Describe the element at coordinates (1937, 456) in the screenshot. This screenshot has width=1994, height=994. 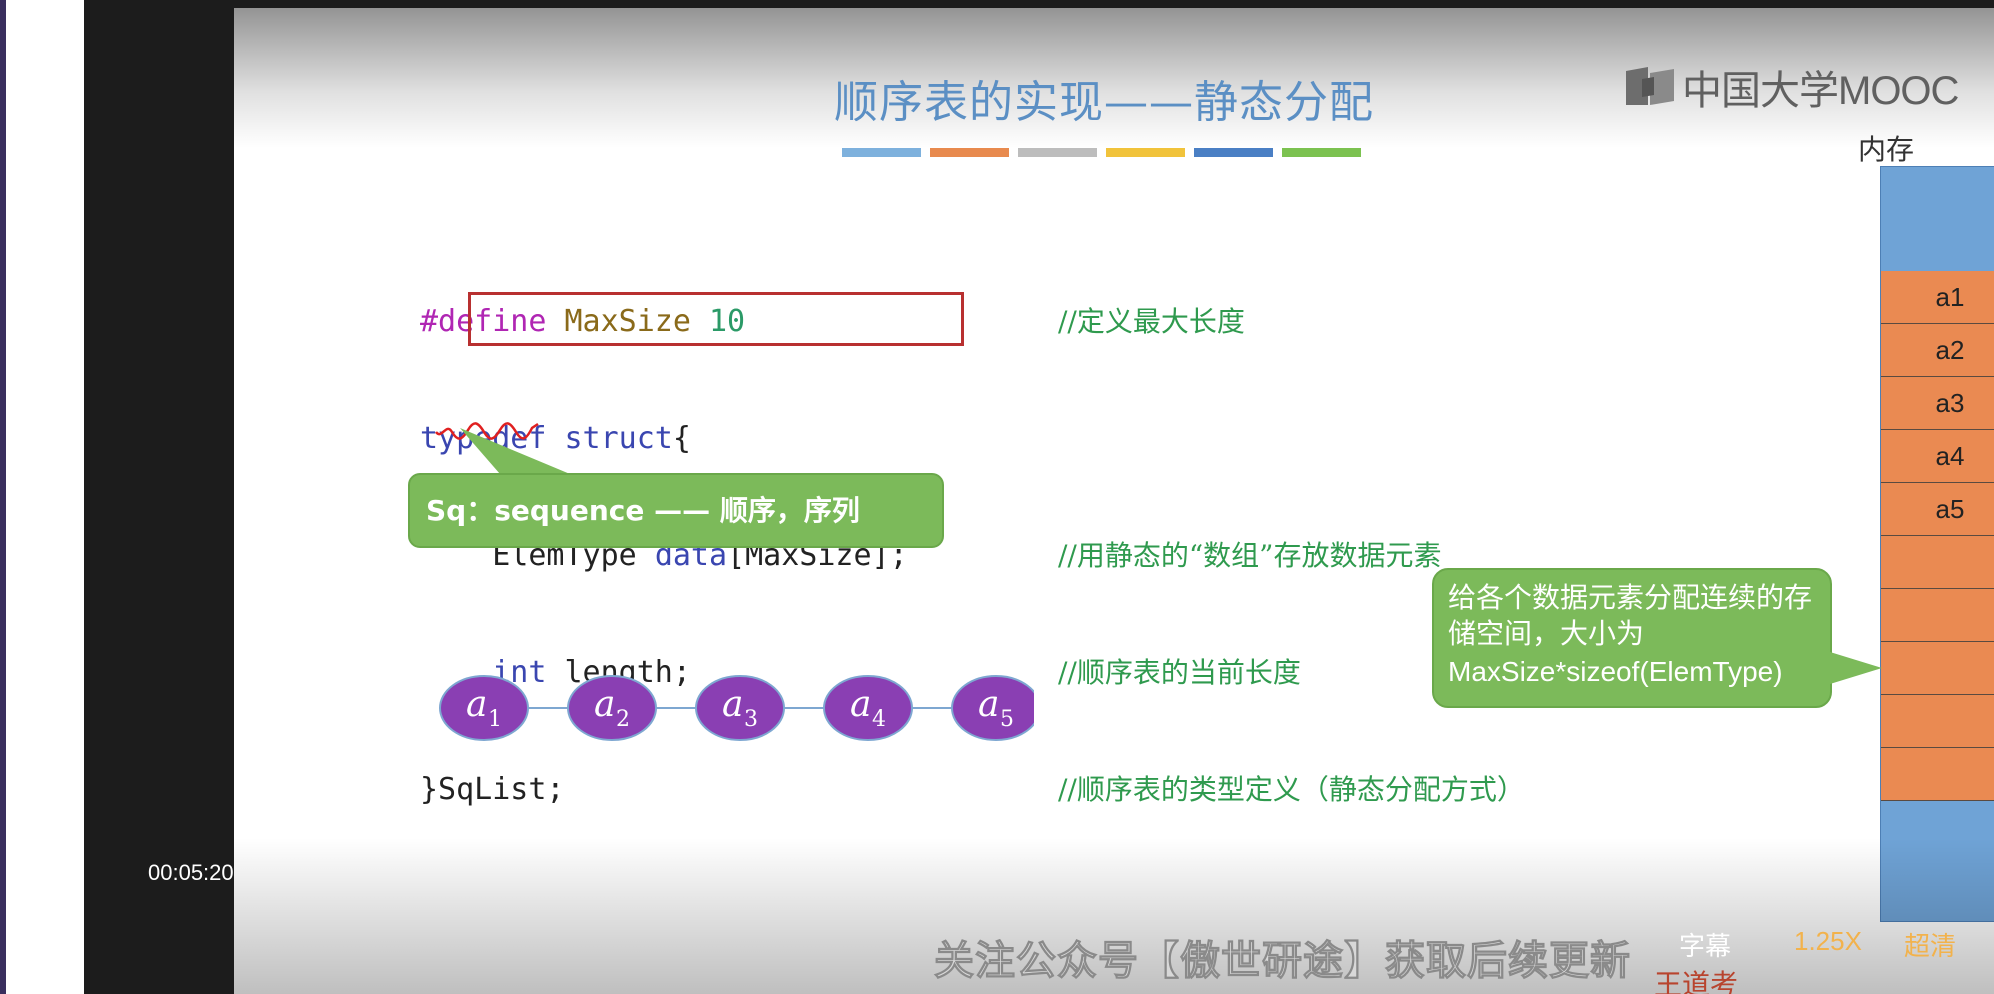
I see `memory-cell: a4` at that location.